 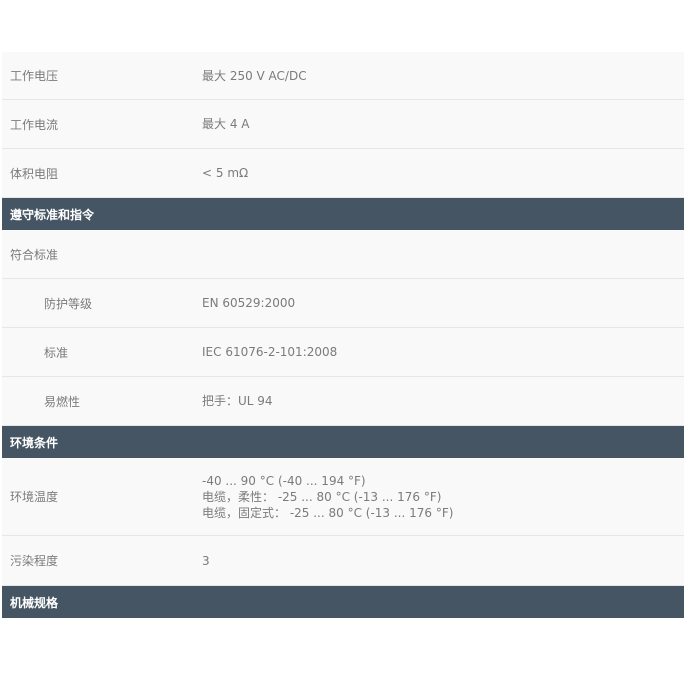 I want to click on section-header-environment: 环境条件, so click(x=343, y=442).